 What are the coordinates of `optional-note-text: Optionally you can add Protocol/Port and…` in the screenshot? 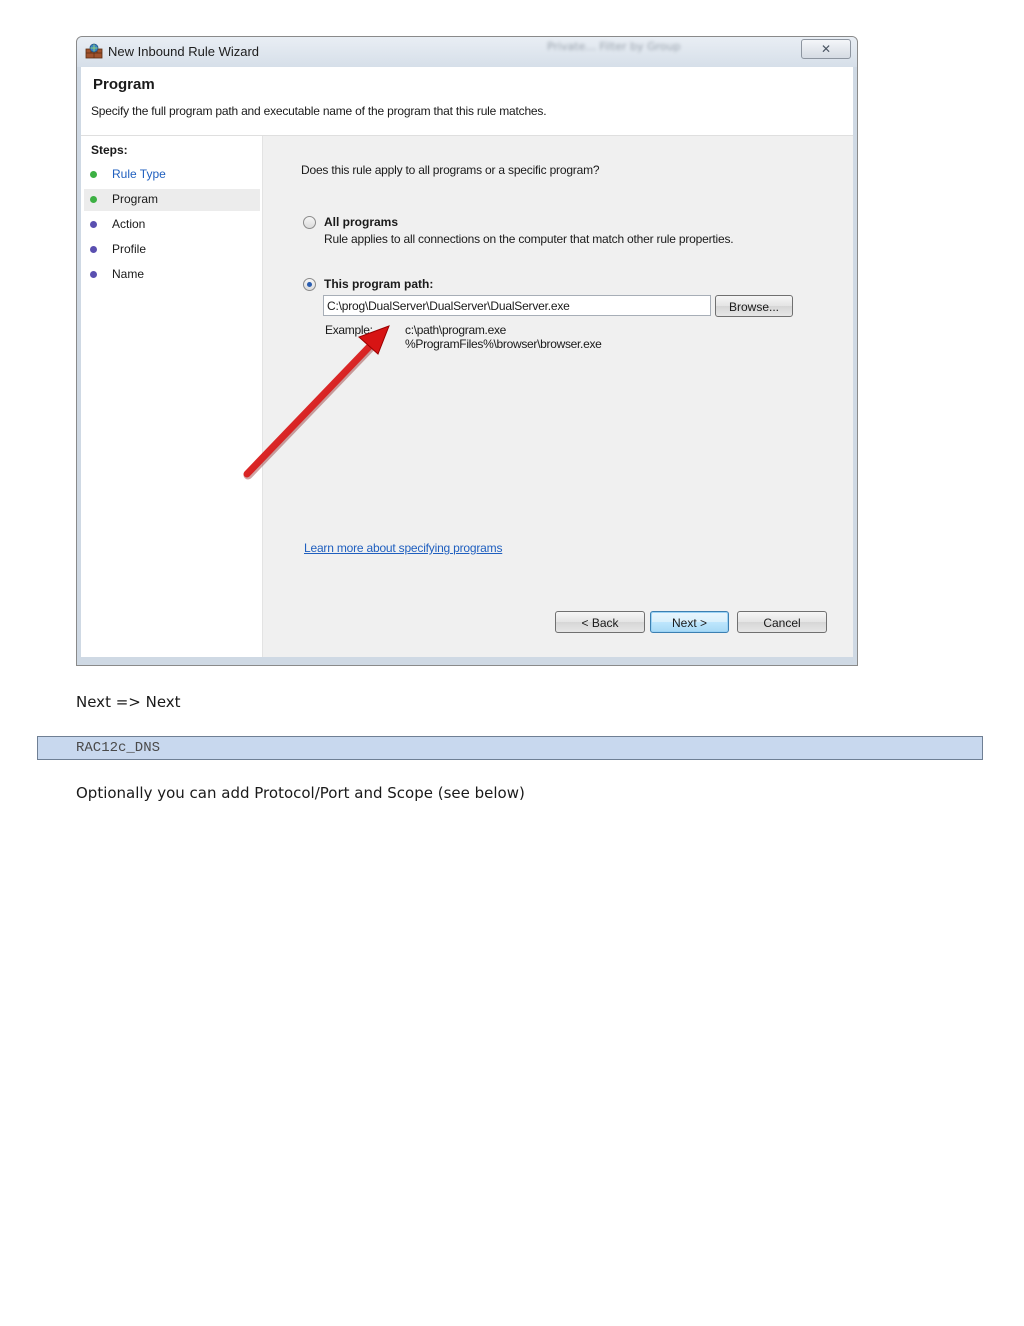 It's located at (300, 793).